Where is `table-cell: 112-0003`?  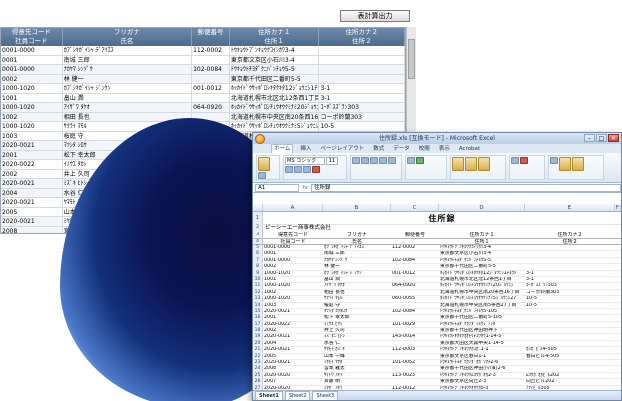
table-cell: 112-0003 is located at coordinates (415, 349).